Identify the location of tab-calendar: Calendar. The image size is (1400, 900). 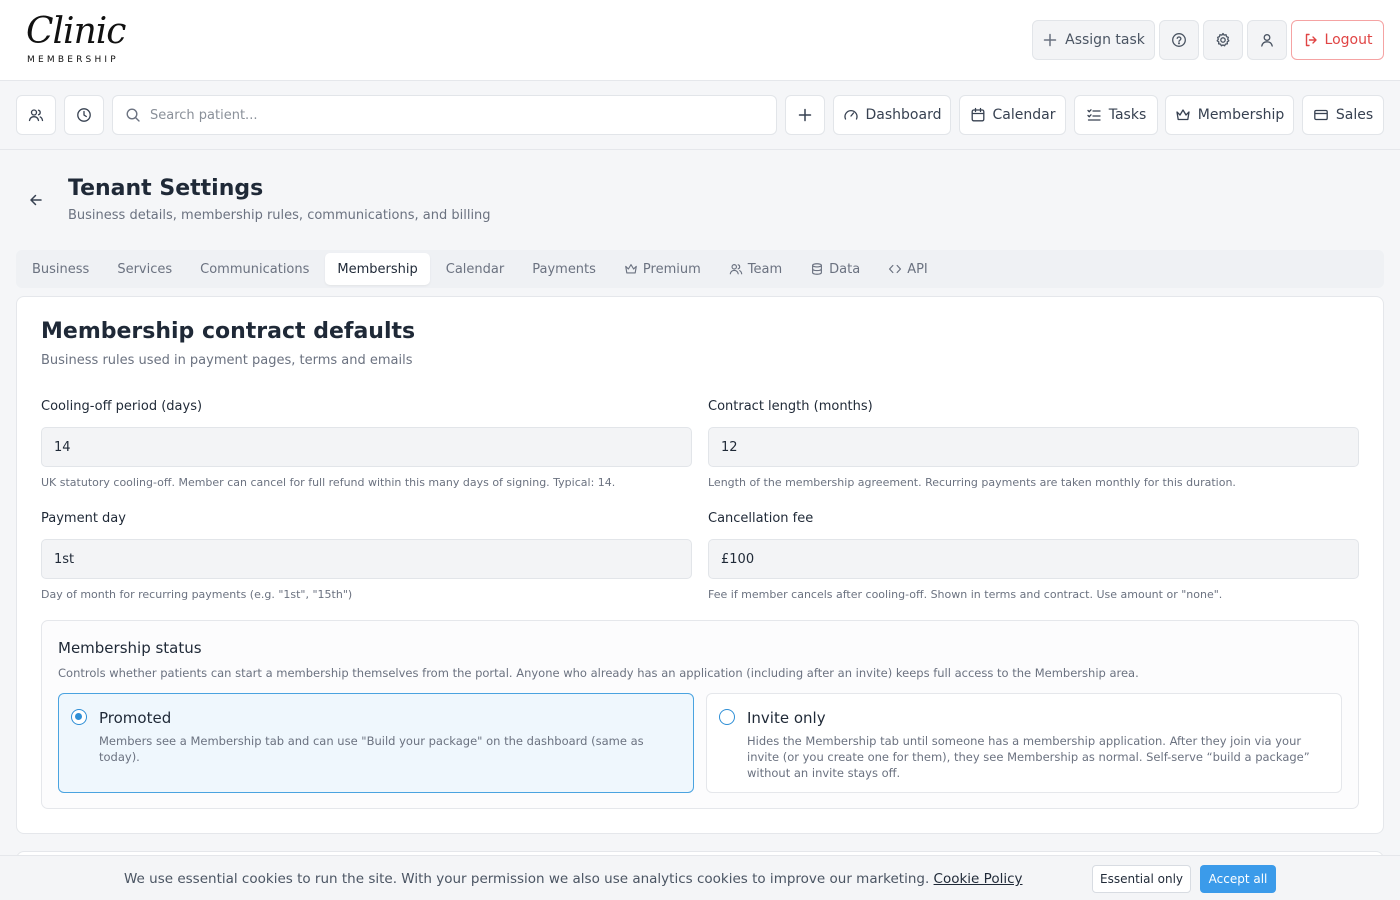
(475, 269).